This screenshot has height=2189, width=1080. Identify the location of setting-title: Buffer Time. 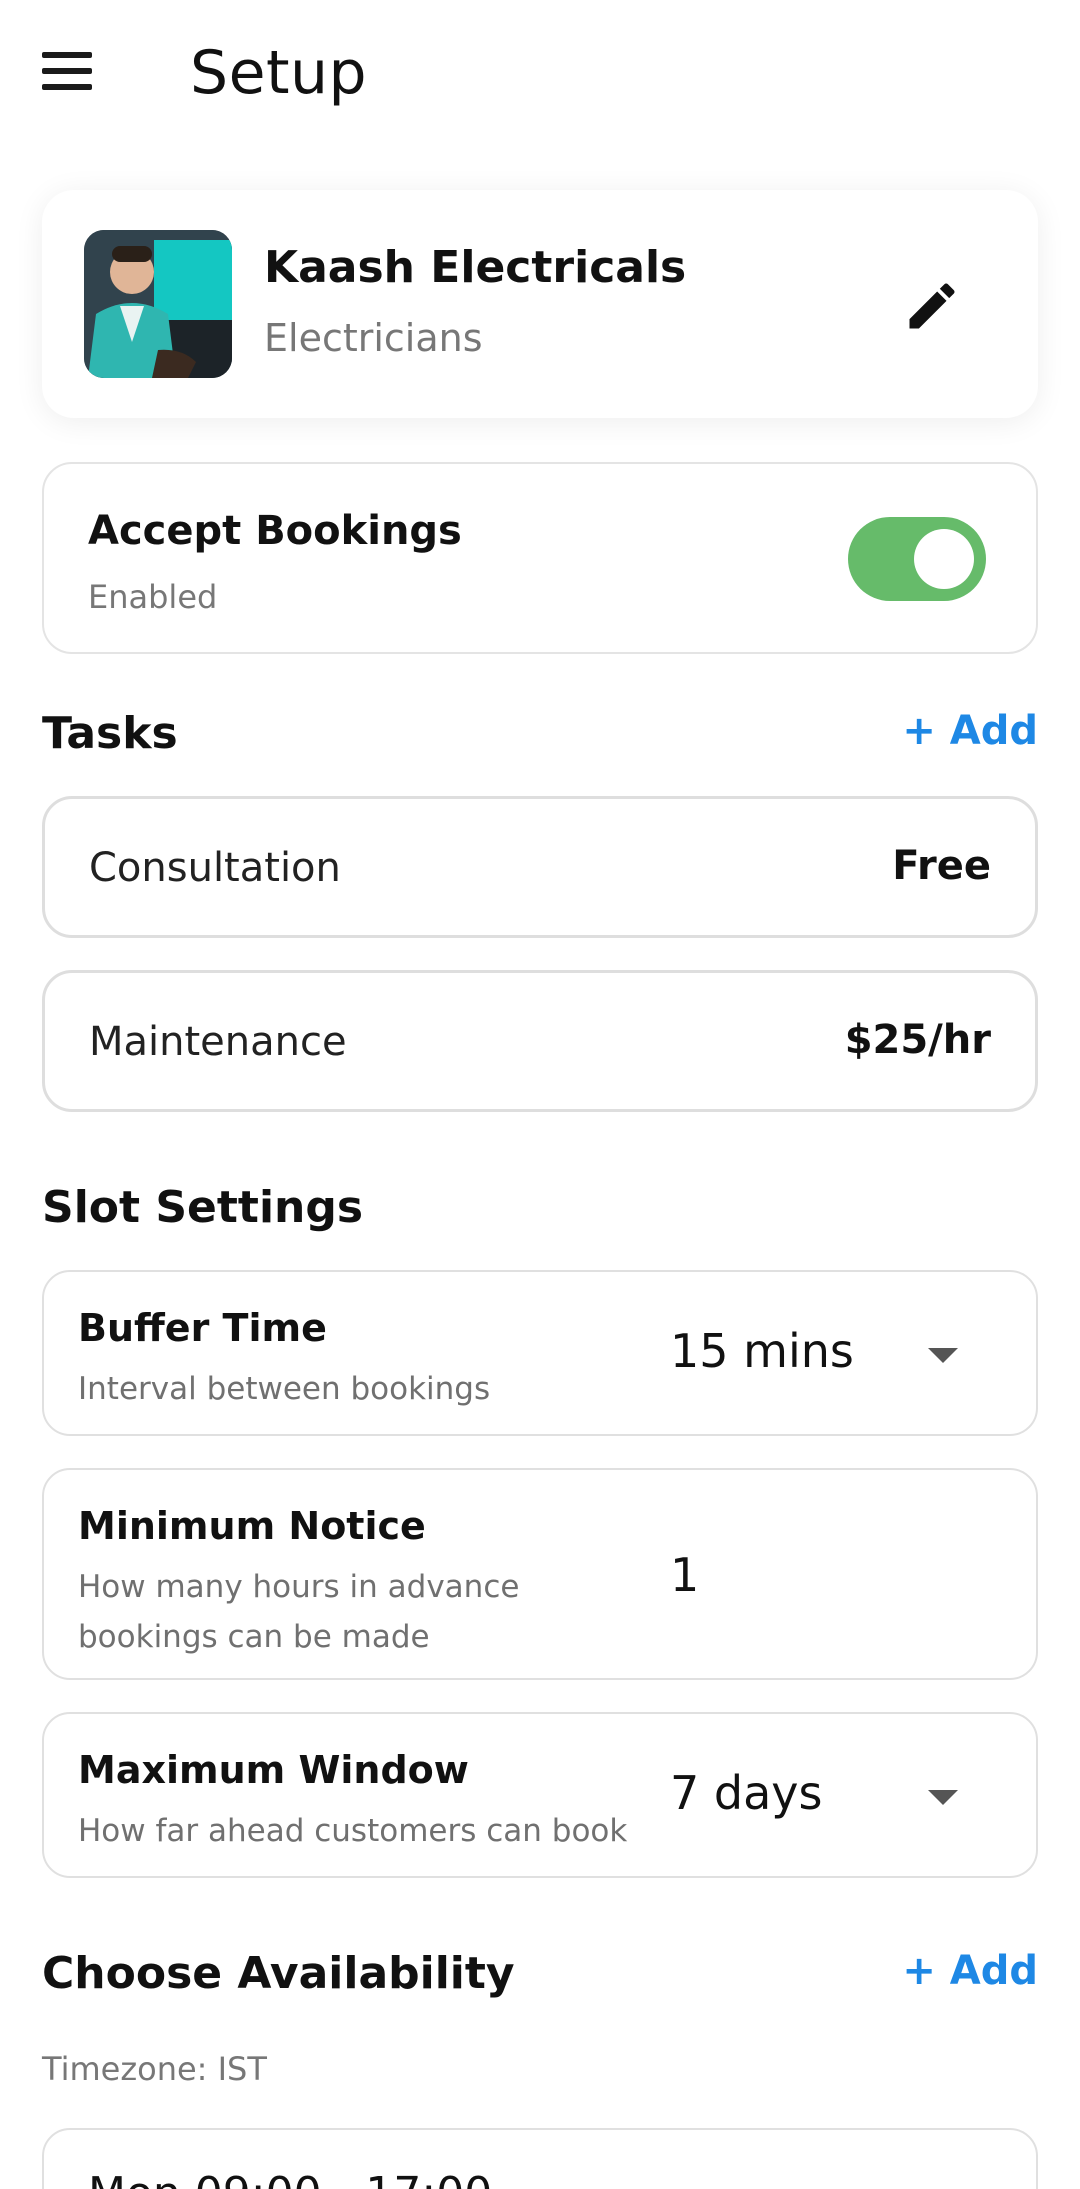
(202, 1328).